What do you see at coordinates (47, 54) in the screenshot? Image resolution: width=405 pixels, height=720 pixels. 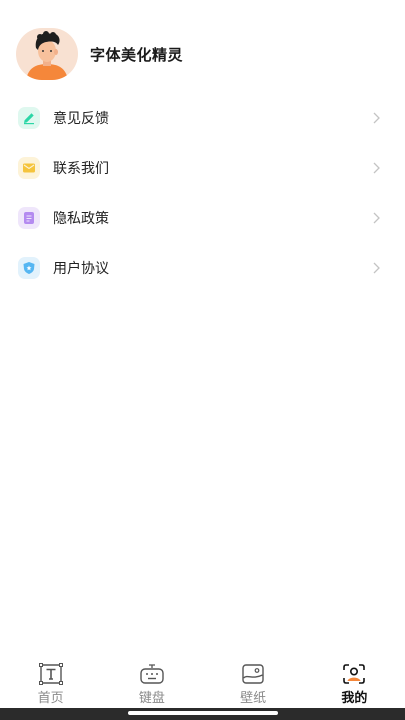 I see `person-avatar-icon` at bounding box center [47, 54].